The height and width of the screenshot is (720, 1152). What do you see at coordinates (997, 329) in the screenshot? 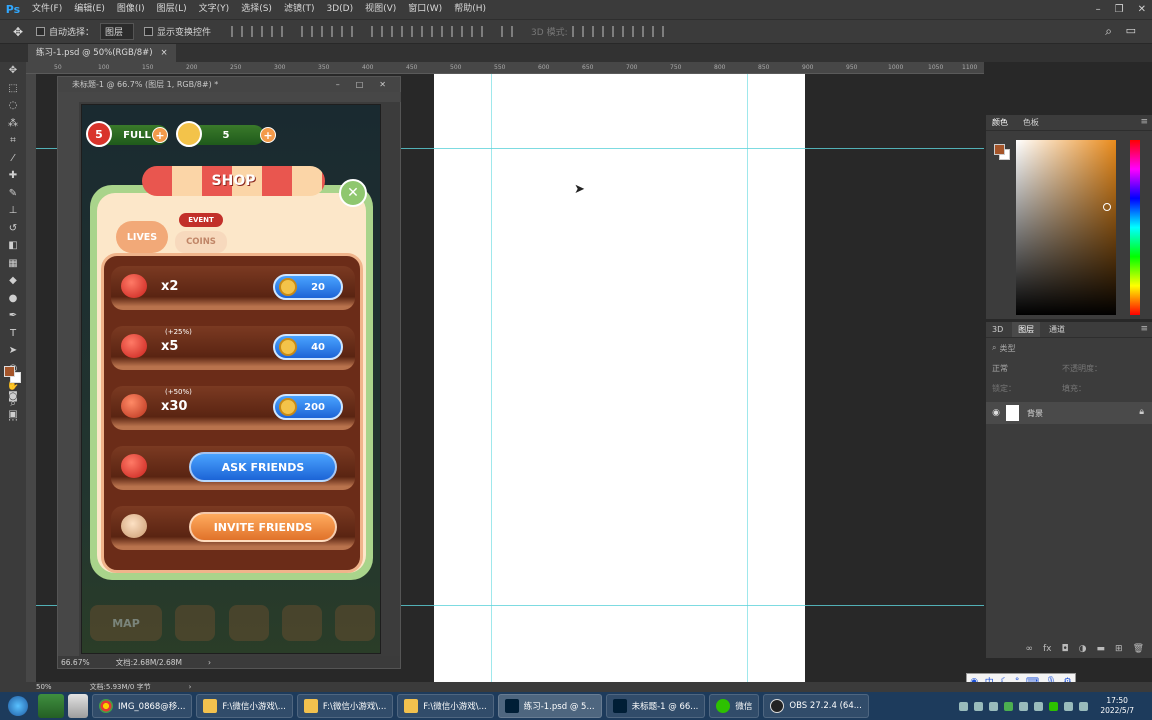
I see `tab-3d: 3D` at bounding box center [997, 329].